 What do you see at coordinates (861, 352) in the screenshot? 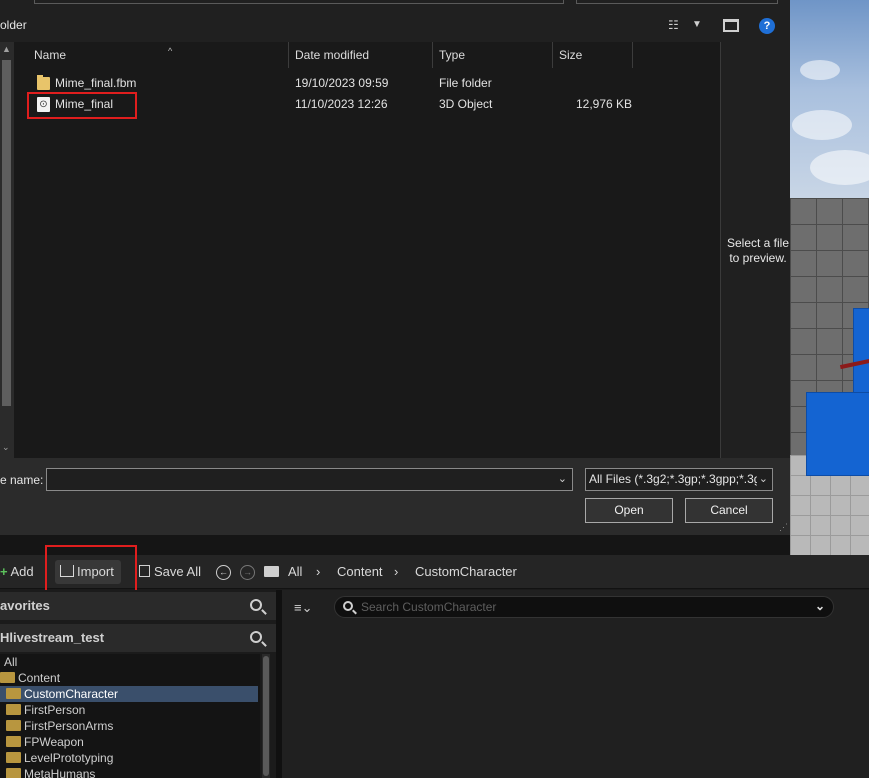
I see `viewport-cube-upper` at bounding box center [861, 352].